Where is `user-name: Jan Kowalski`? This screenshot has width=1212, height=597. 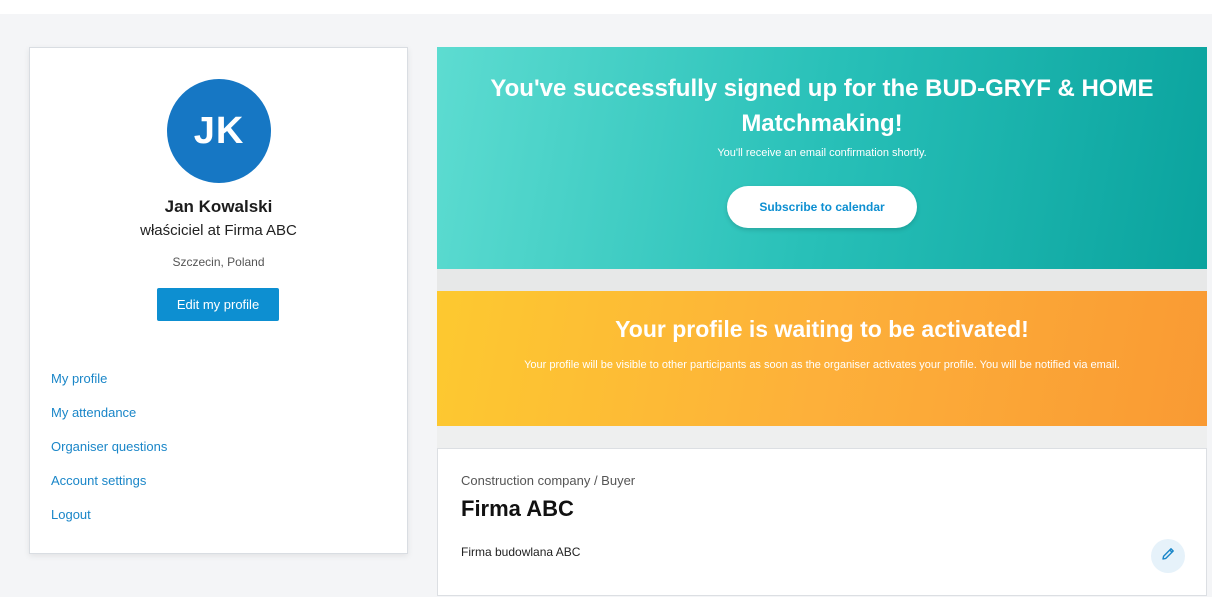 user-name: Jan Kowalski is located at coordinates (218, 206).